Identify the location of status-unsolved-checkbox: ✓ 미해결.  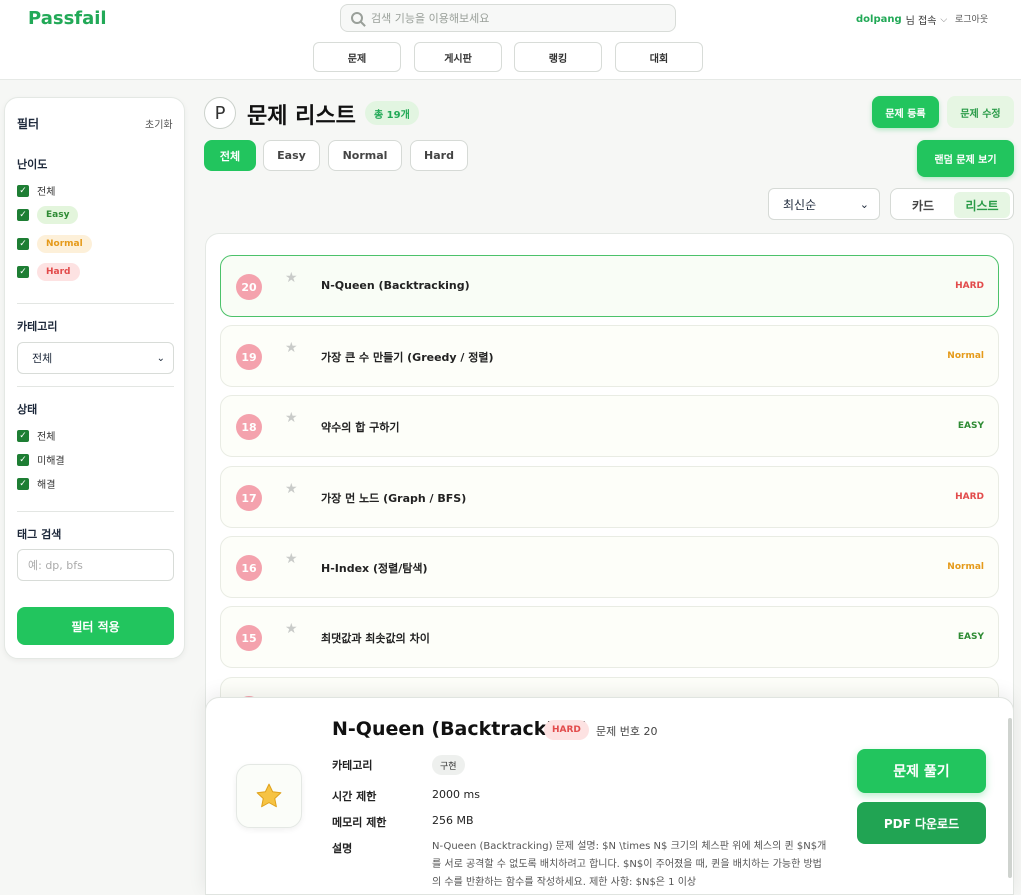
(41, 459).